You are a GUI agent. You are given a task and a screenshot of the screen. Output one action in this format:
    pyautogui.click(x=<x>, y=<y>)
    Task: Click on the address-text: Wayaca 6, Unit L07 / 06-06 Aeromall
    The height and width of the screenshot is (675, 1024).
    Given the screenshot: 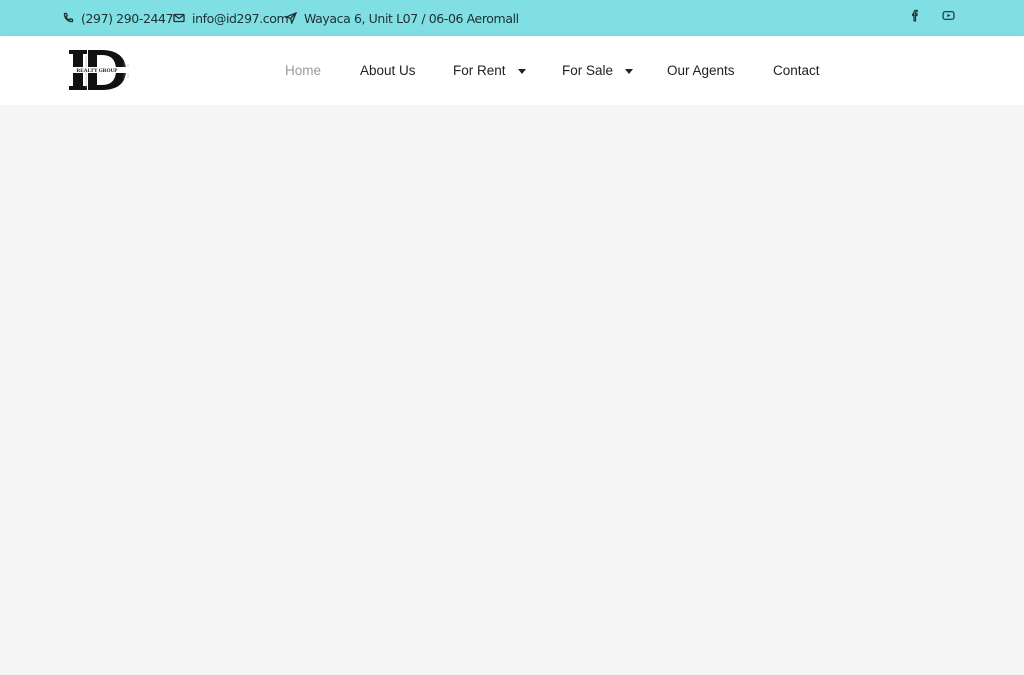 What is the action you would take?
    pyautogui.click(x=411, y=18)
    